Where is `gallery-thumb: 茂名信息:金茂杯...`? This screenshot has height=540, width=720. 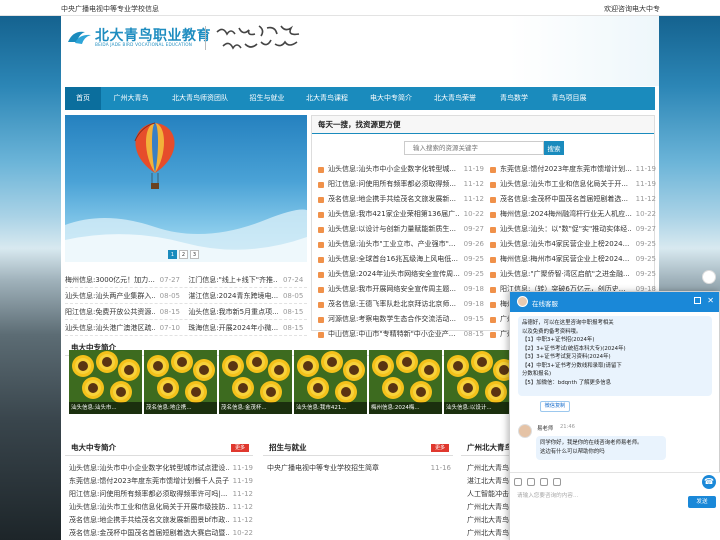 gallery-thumb: 茂名信息:金茂杯... is located at coordinates (255, 382).